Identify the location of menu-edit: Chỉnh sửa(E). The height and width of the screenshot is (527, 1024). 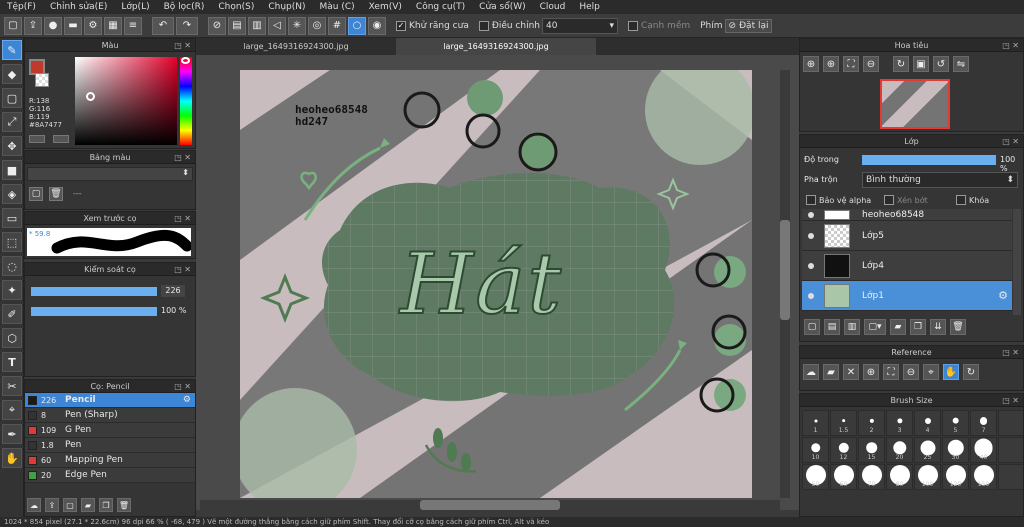
(78, 7).